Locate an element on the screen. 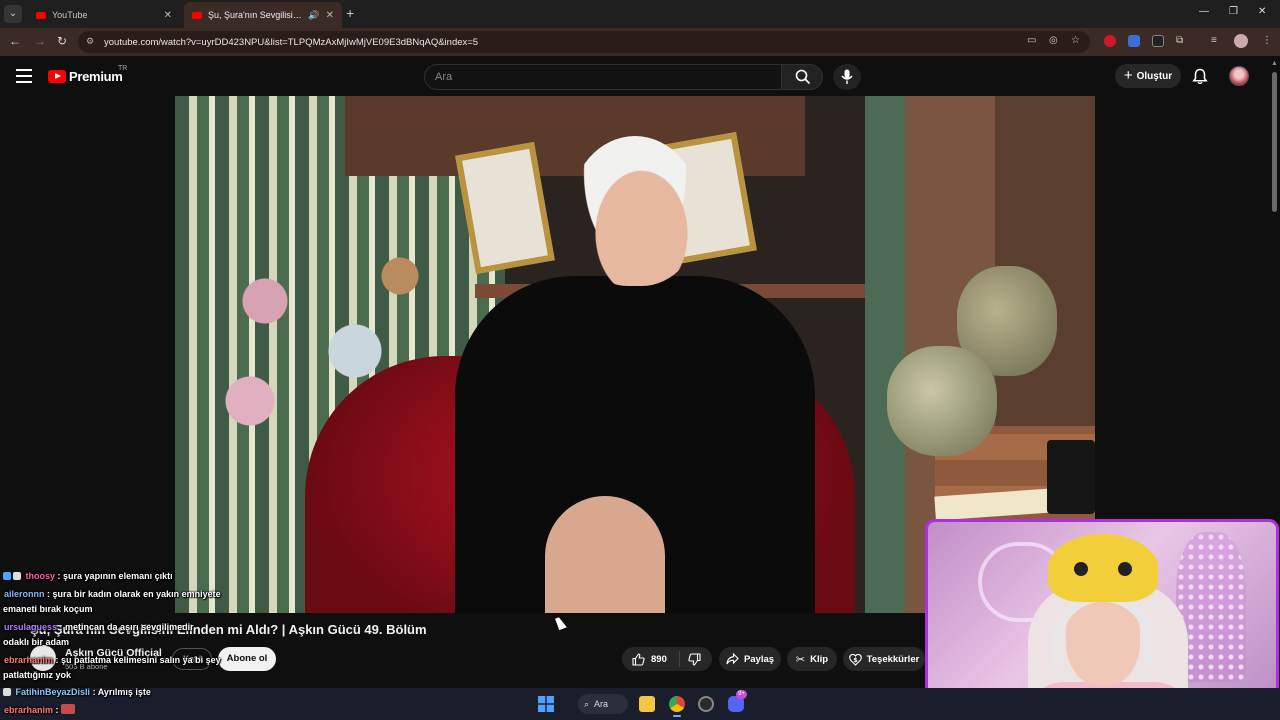  chat-username: FatihinBeyazDisli is located at coordinates (53, 692).